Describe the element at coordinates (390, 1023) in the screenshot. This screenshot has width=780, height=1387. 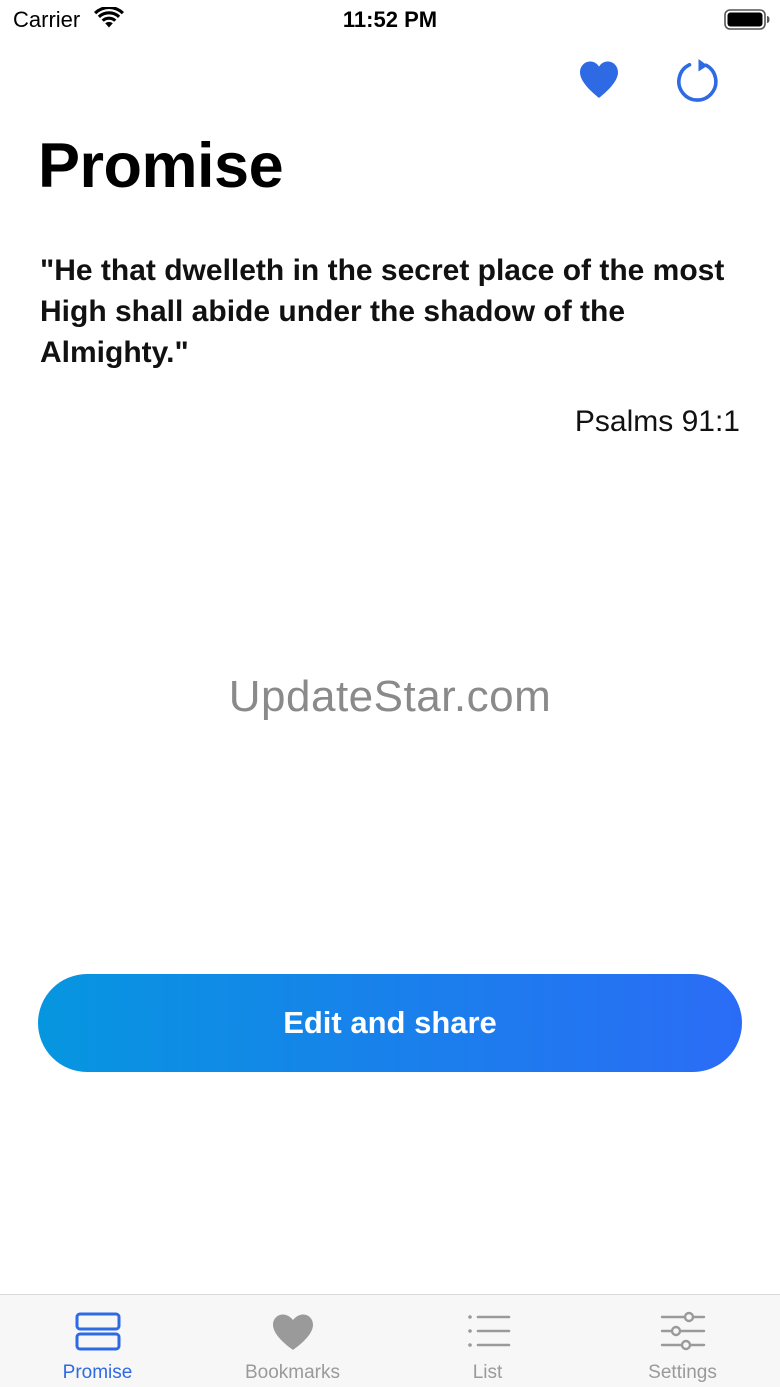
I see `edit-and-share-button: Edit and share` at that location.